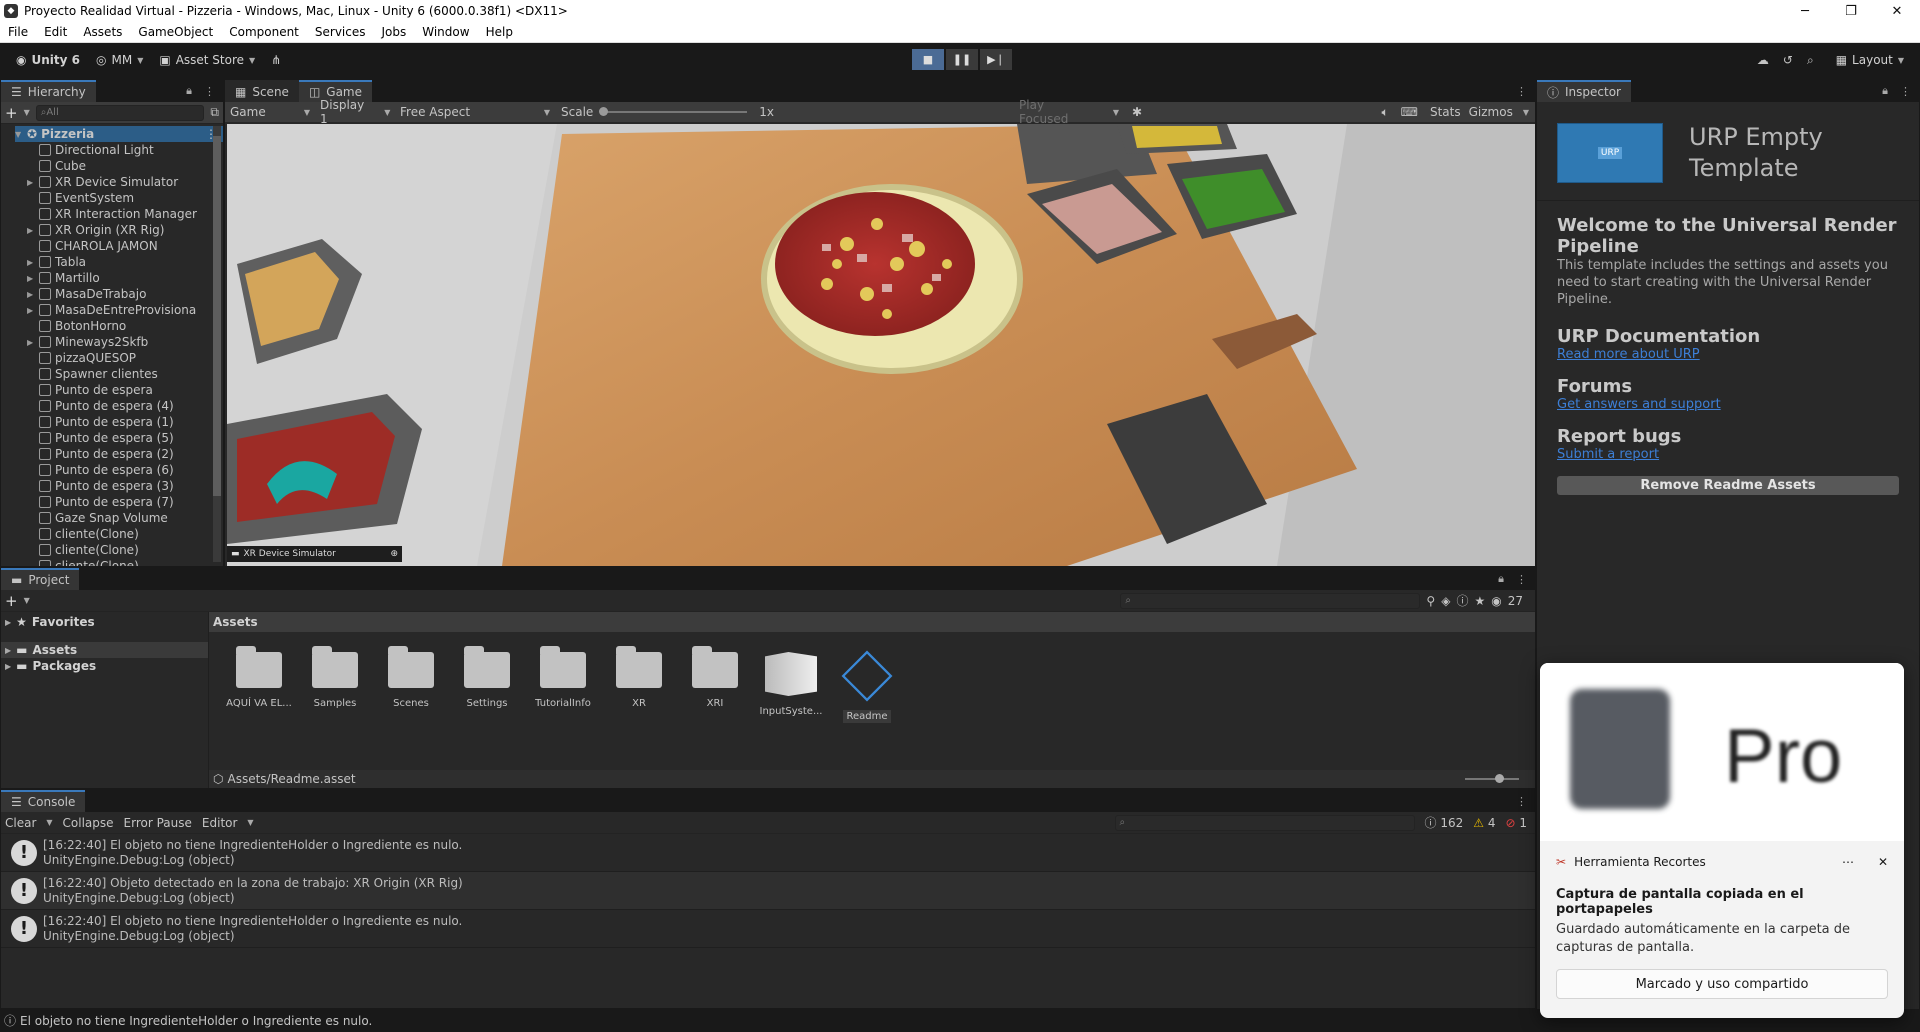 The width and height of the screenshot is (1920, 1032). Describe the element at coordinates (125, 278) in the screenshot. I see `hierarchy-item: ▶ Martillo` at that location.